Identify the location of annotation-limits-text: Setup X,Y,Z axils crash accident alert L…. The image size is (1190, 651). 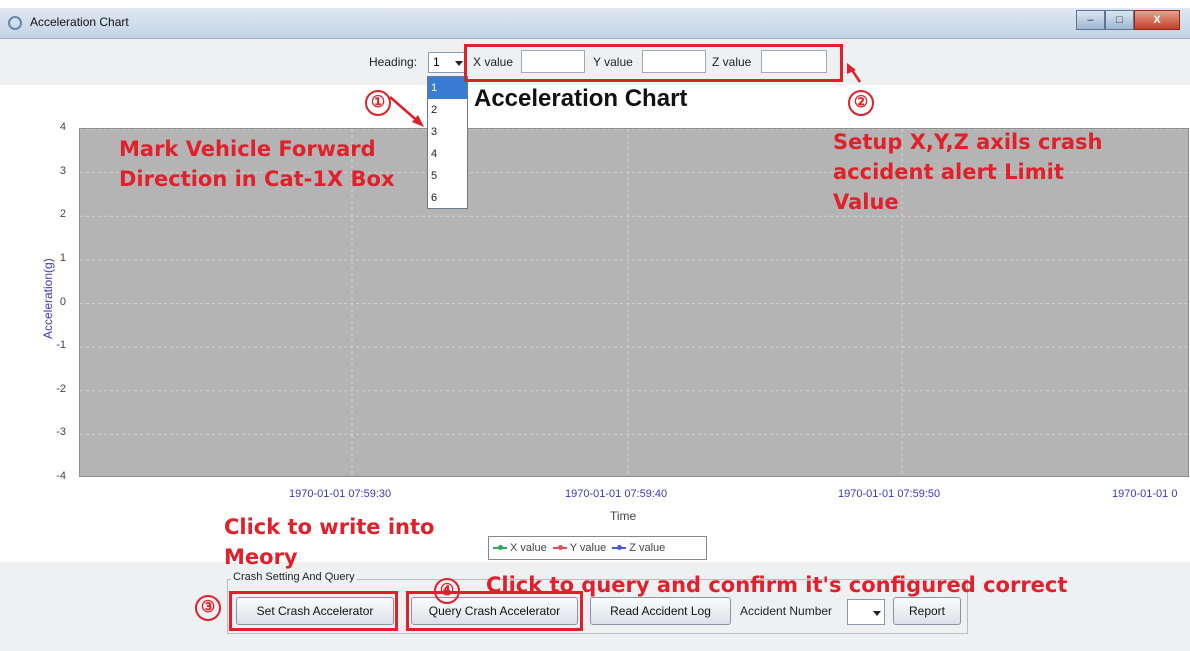
(967, 172).